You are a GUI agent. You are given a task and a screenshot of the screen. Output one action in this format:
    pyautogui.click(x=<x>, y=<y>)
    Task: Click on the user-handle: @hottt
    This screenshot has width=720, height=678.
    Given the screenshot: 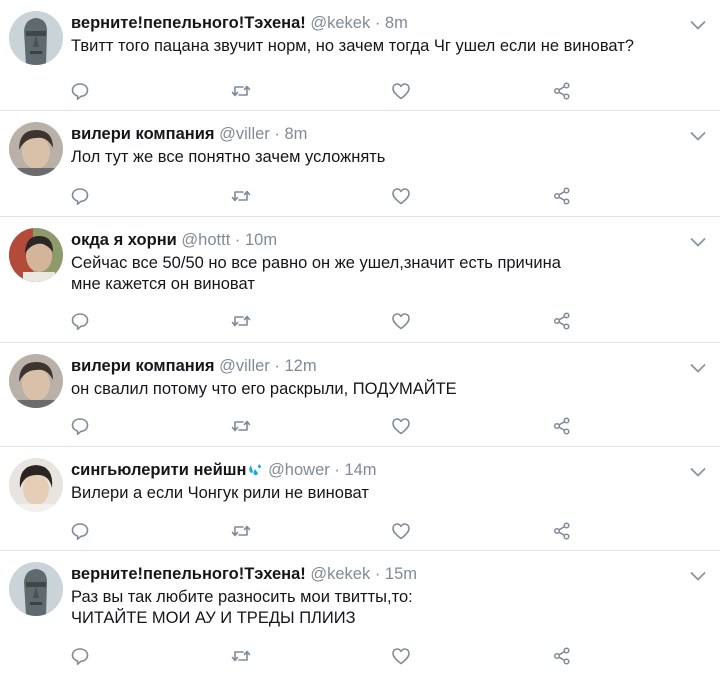 What is the action you would take?
    pyautogui.click(x=205, y=240)
    